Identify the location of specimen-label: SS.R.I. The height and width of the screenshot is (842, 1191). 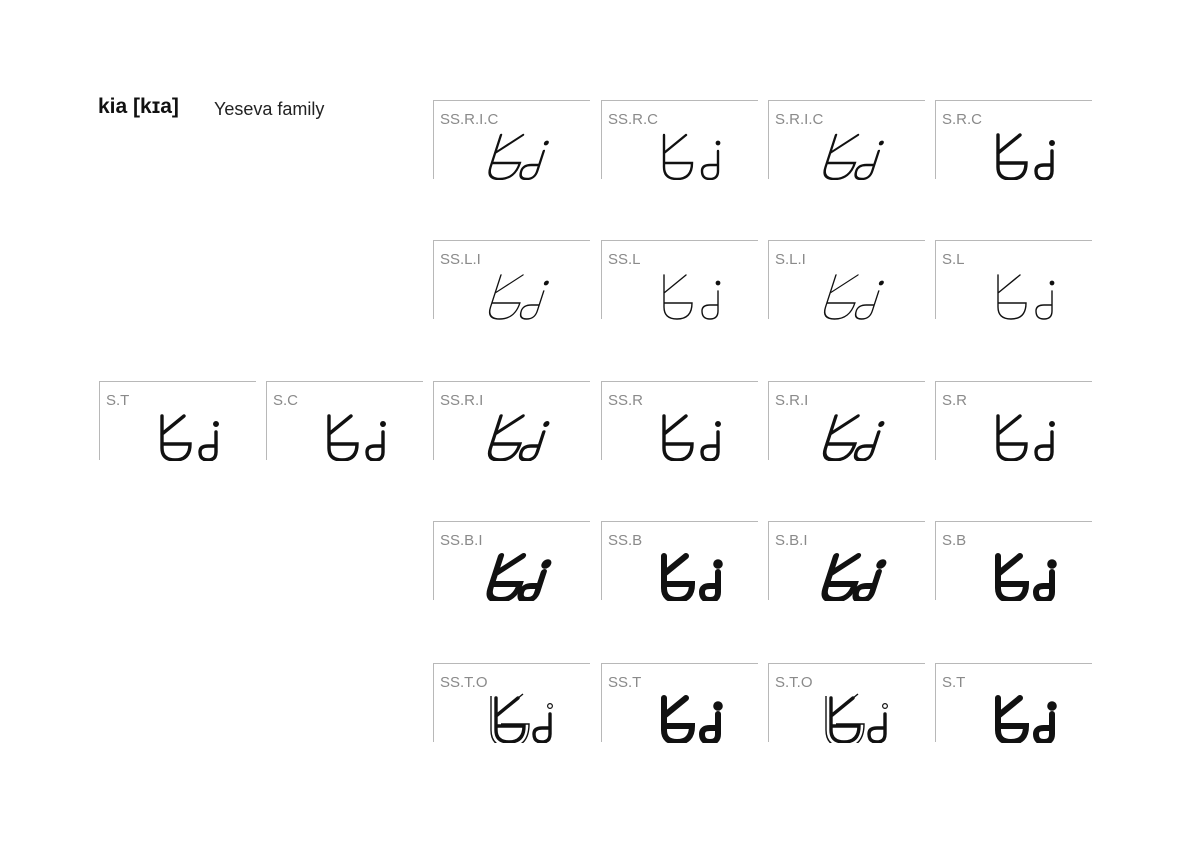
(462, 400).